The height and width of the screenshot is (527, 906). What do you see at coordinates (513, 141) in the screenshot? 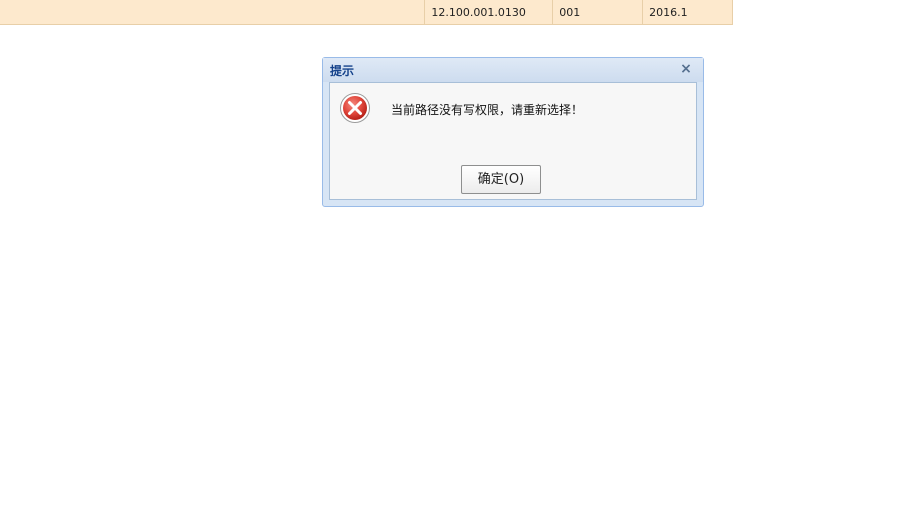
I see `dialog-body: 当前路径没有写权限，请重新选择！ 确定(O)` at bounding box center [513, 141].